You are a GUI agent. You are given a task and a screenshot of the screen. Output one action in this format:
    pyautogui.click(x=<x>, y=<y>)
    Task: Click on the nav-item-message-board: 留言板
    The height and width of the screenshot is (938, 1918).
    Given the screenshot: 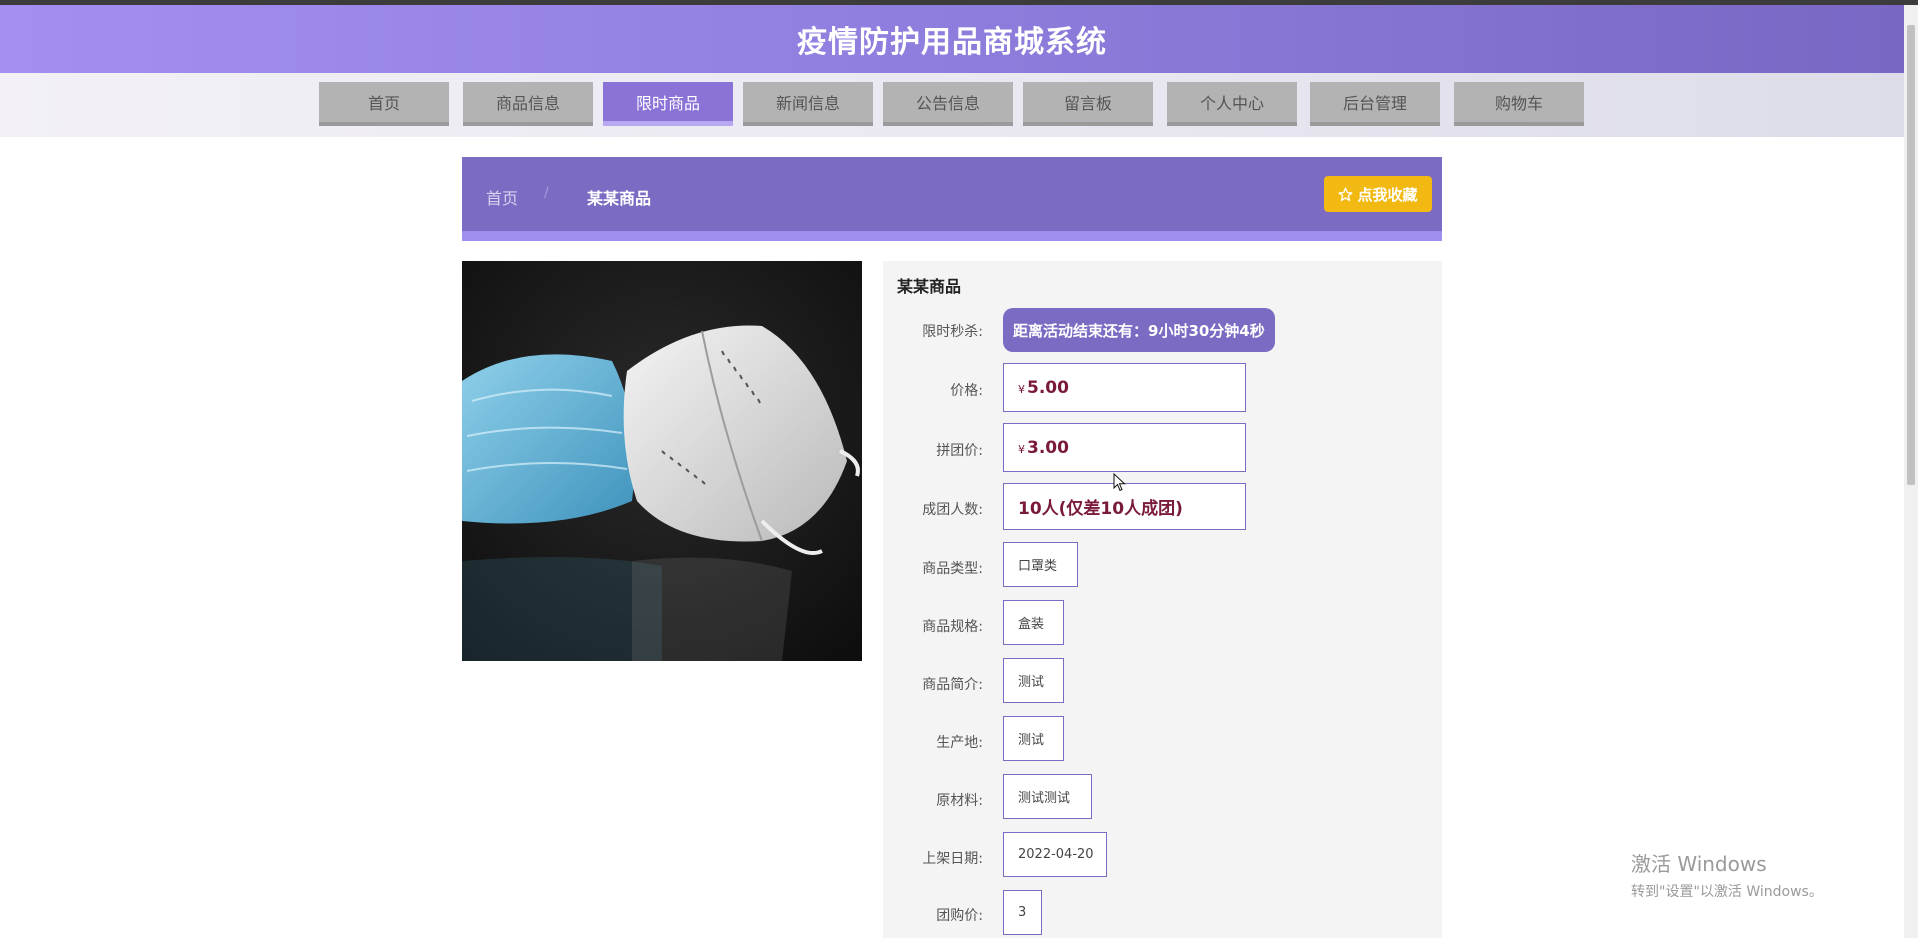 What is the action you would take?
    pyautogui.click(x=1088, y=104)
    